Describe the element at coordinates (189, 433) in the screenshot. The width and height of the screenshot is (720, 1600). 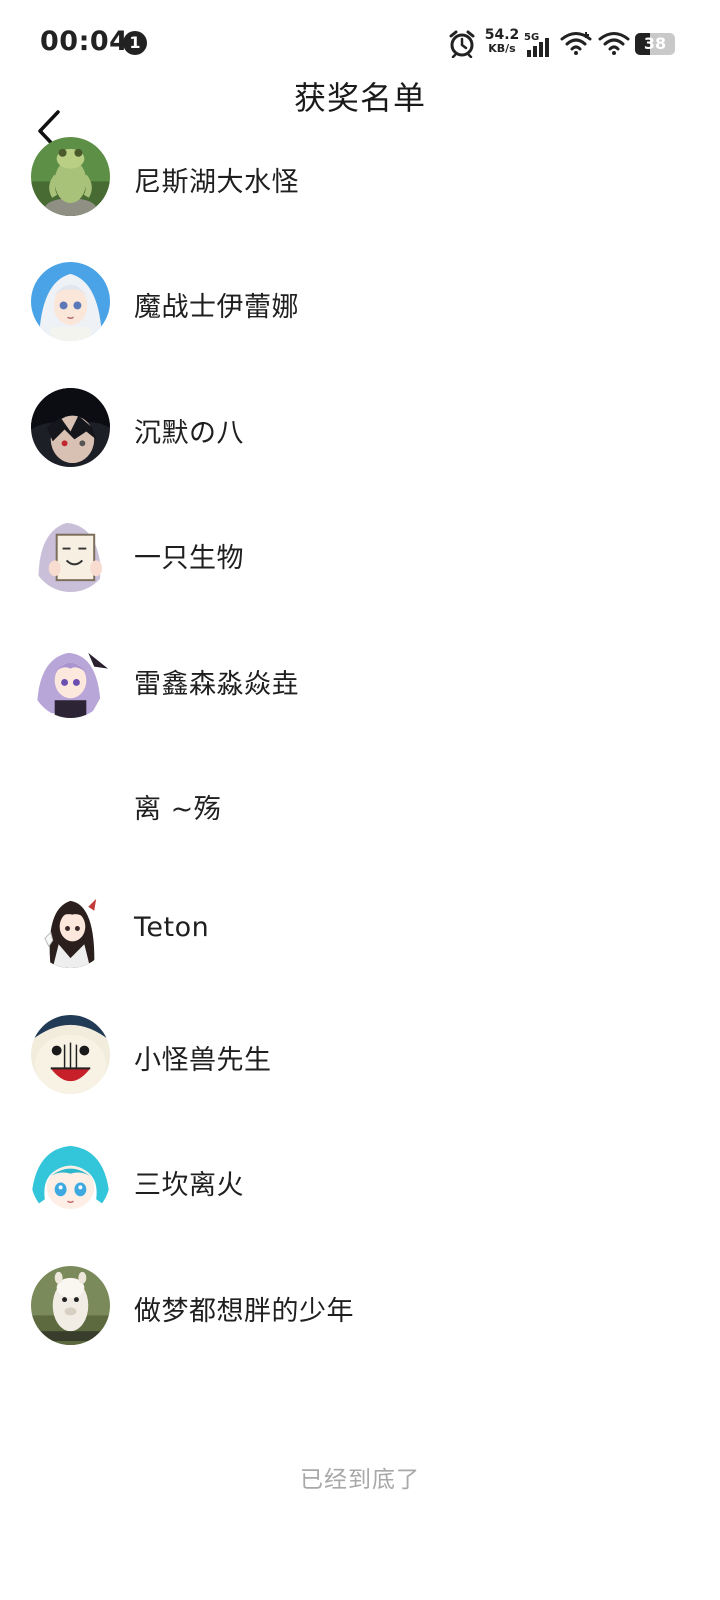
I see `winner-name: 沉默の八` at that location.